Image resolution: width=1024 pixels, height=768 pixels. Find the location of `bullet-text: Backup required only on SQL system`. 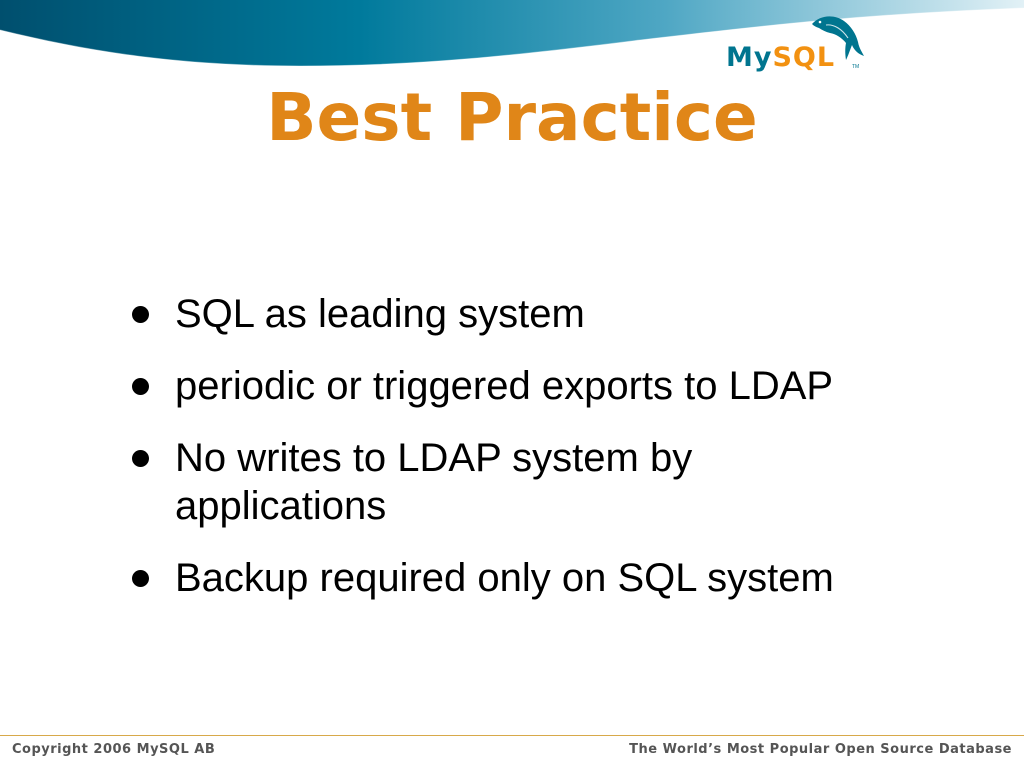

bullet-text: Backup required only on SQL system is located at coordinates (504, 578).